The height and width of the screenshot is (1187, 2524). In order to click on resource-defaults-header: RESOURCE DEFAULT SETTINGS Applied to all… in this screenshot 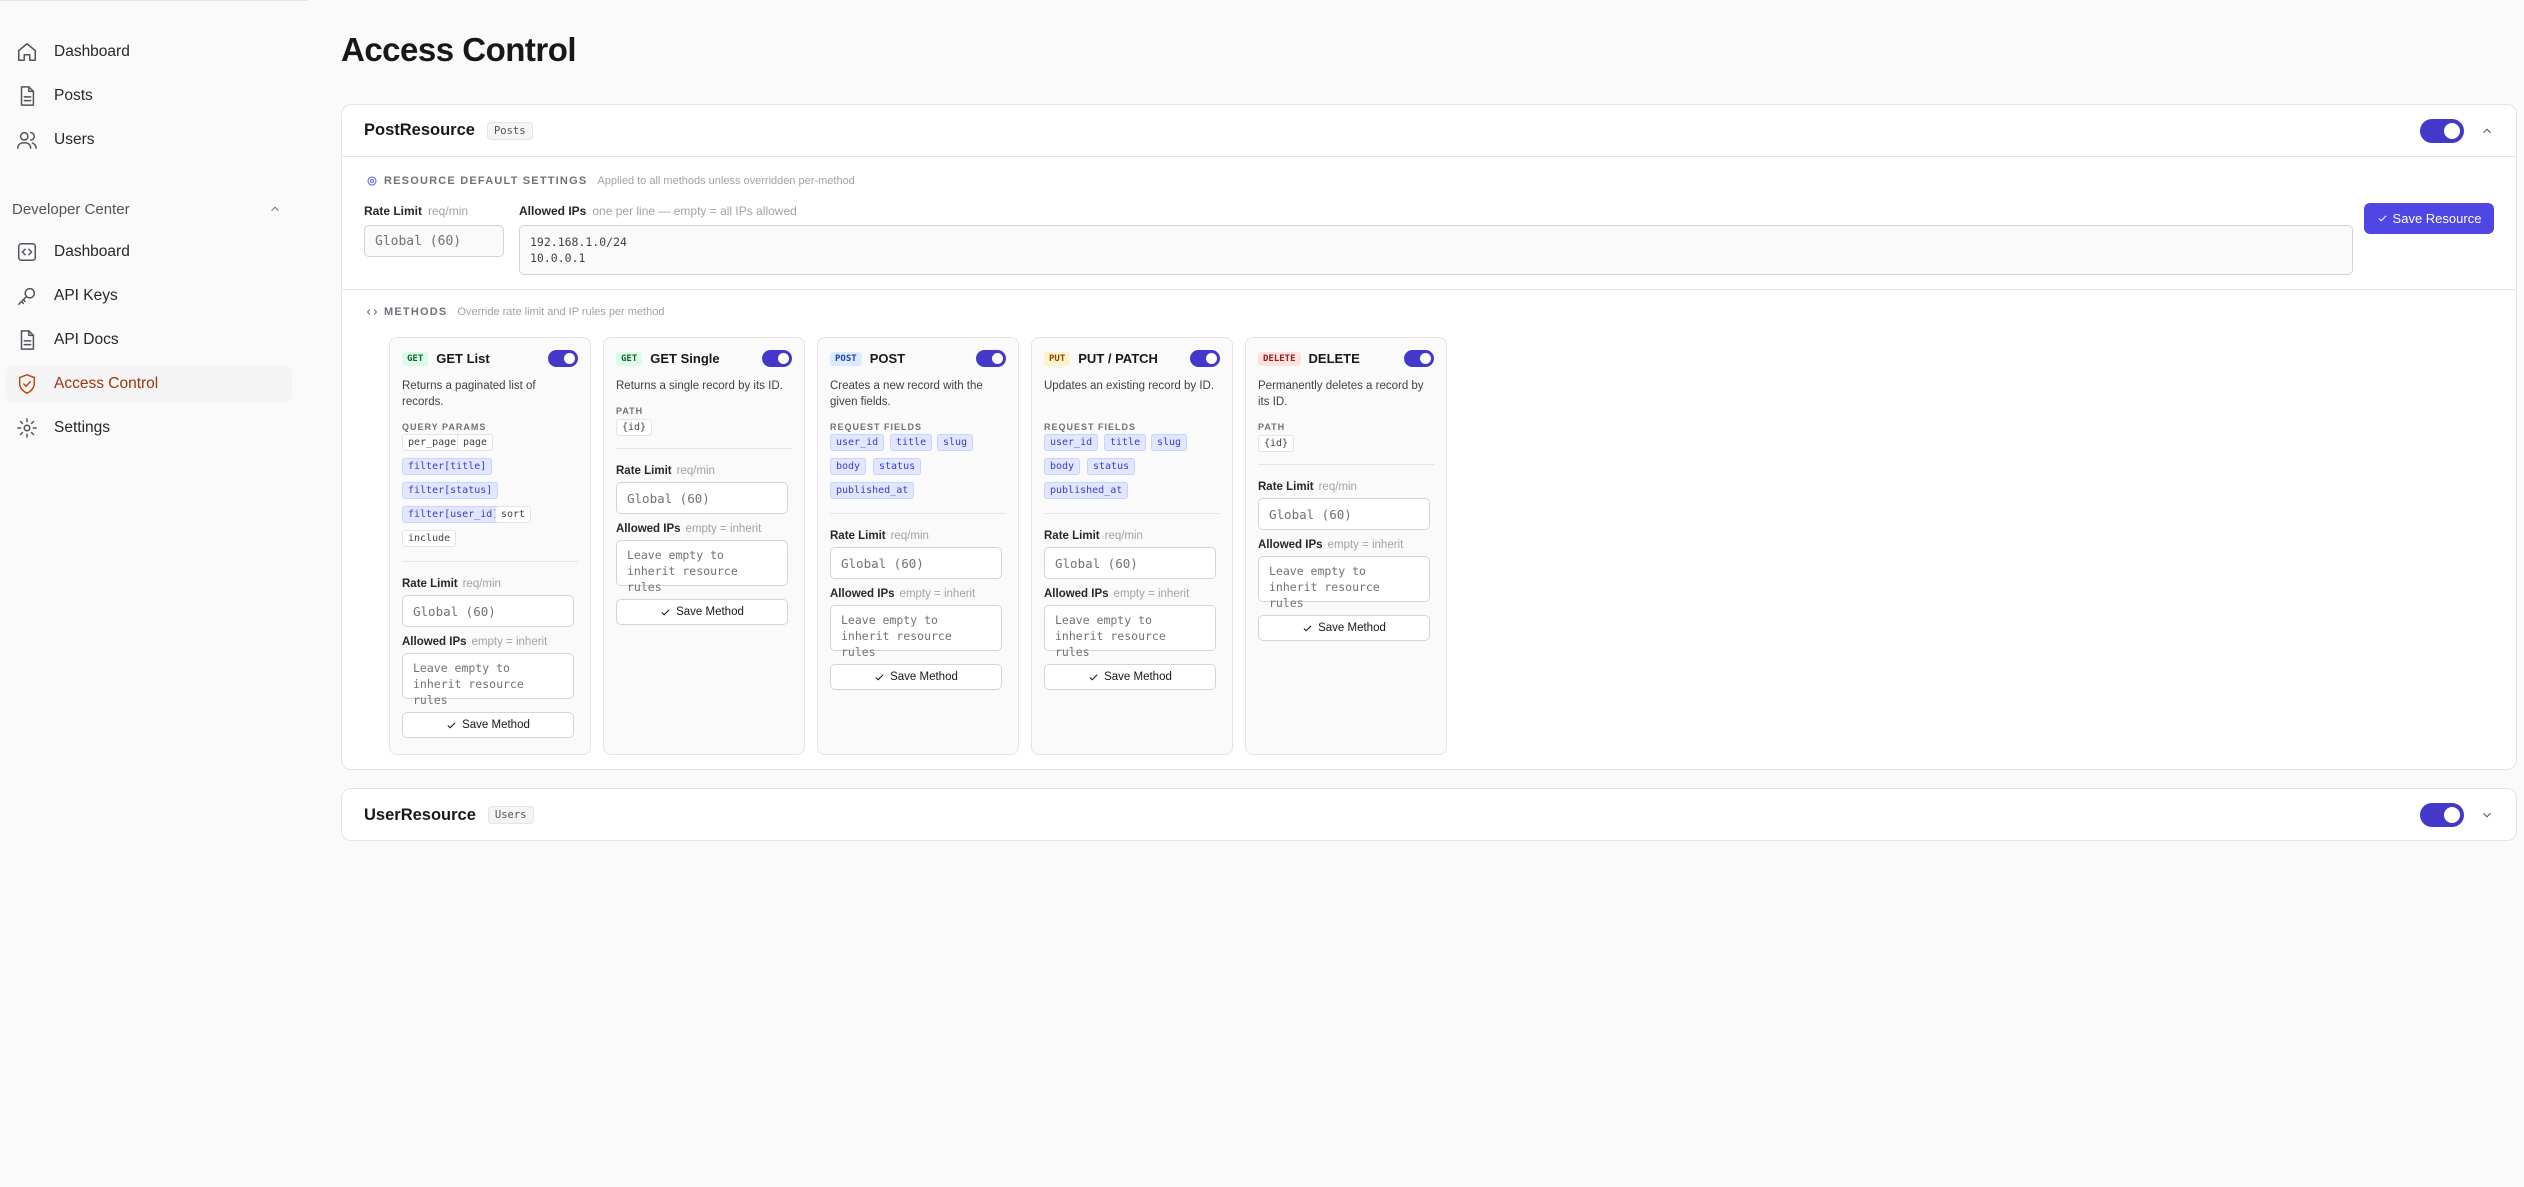, I will do `click(610, 181)`.